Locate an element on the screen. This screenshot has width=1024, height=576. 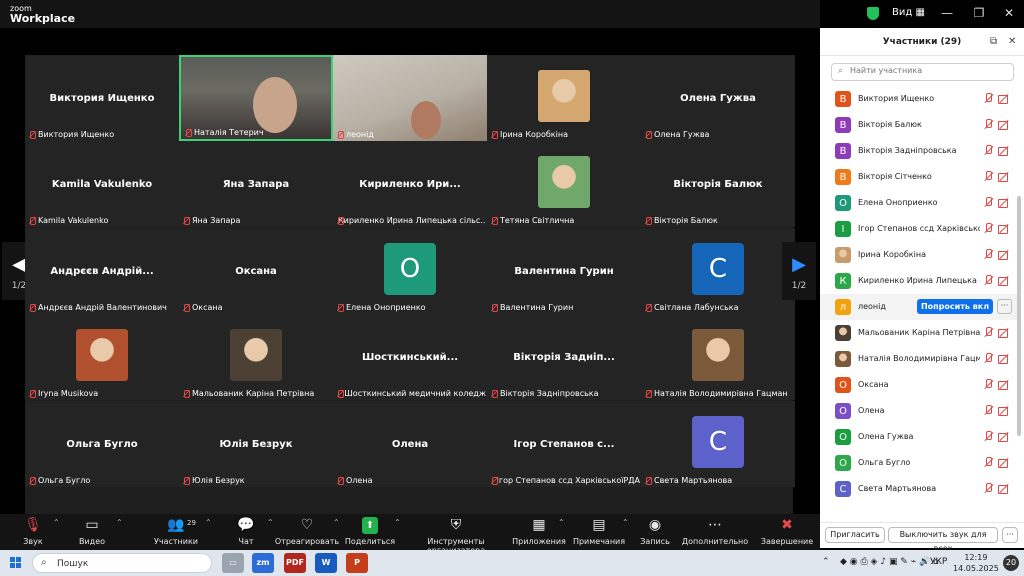
participant-row: В Вікторія Сітченко is located at coordinates (919, 177).